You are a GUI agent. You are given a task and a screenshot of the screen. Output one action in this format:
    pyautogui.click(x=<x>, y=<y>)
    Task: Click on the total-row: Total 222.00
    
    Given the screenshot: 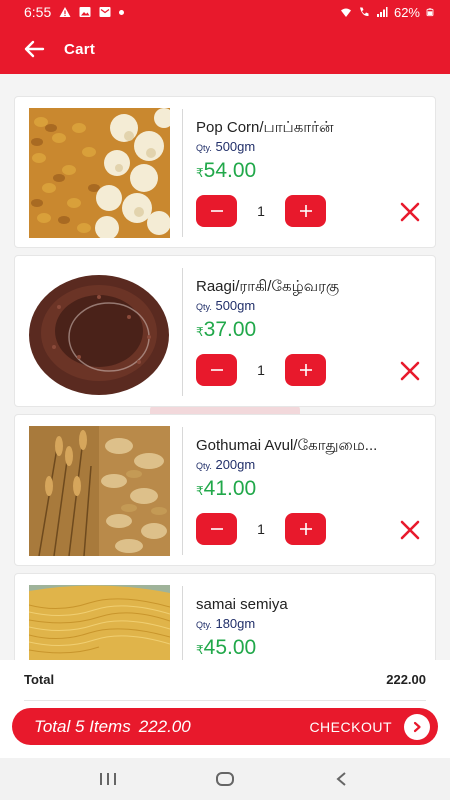 What is the action you would take?
    pyautogui.click(x=225, y=679)
    